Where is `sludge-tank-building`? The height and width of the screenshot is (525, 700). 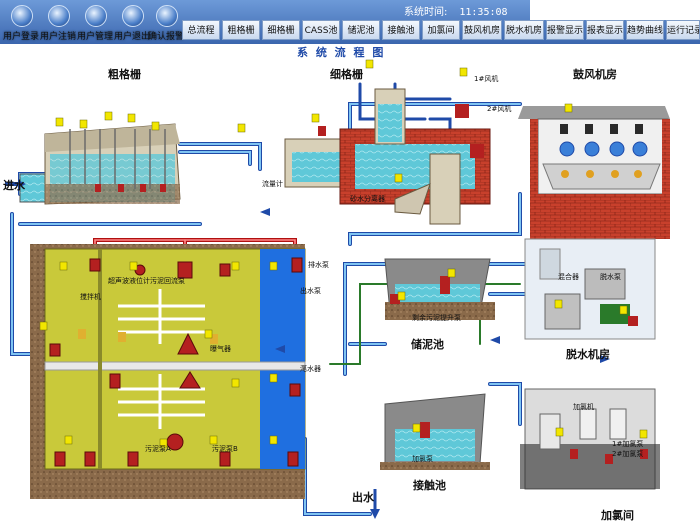 sludge-tank-building is located at coordinates (439, 289).